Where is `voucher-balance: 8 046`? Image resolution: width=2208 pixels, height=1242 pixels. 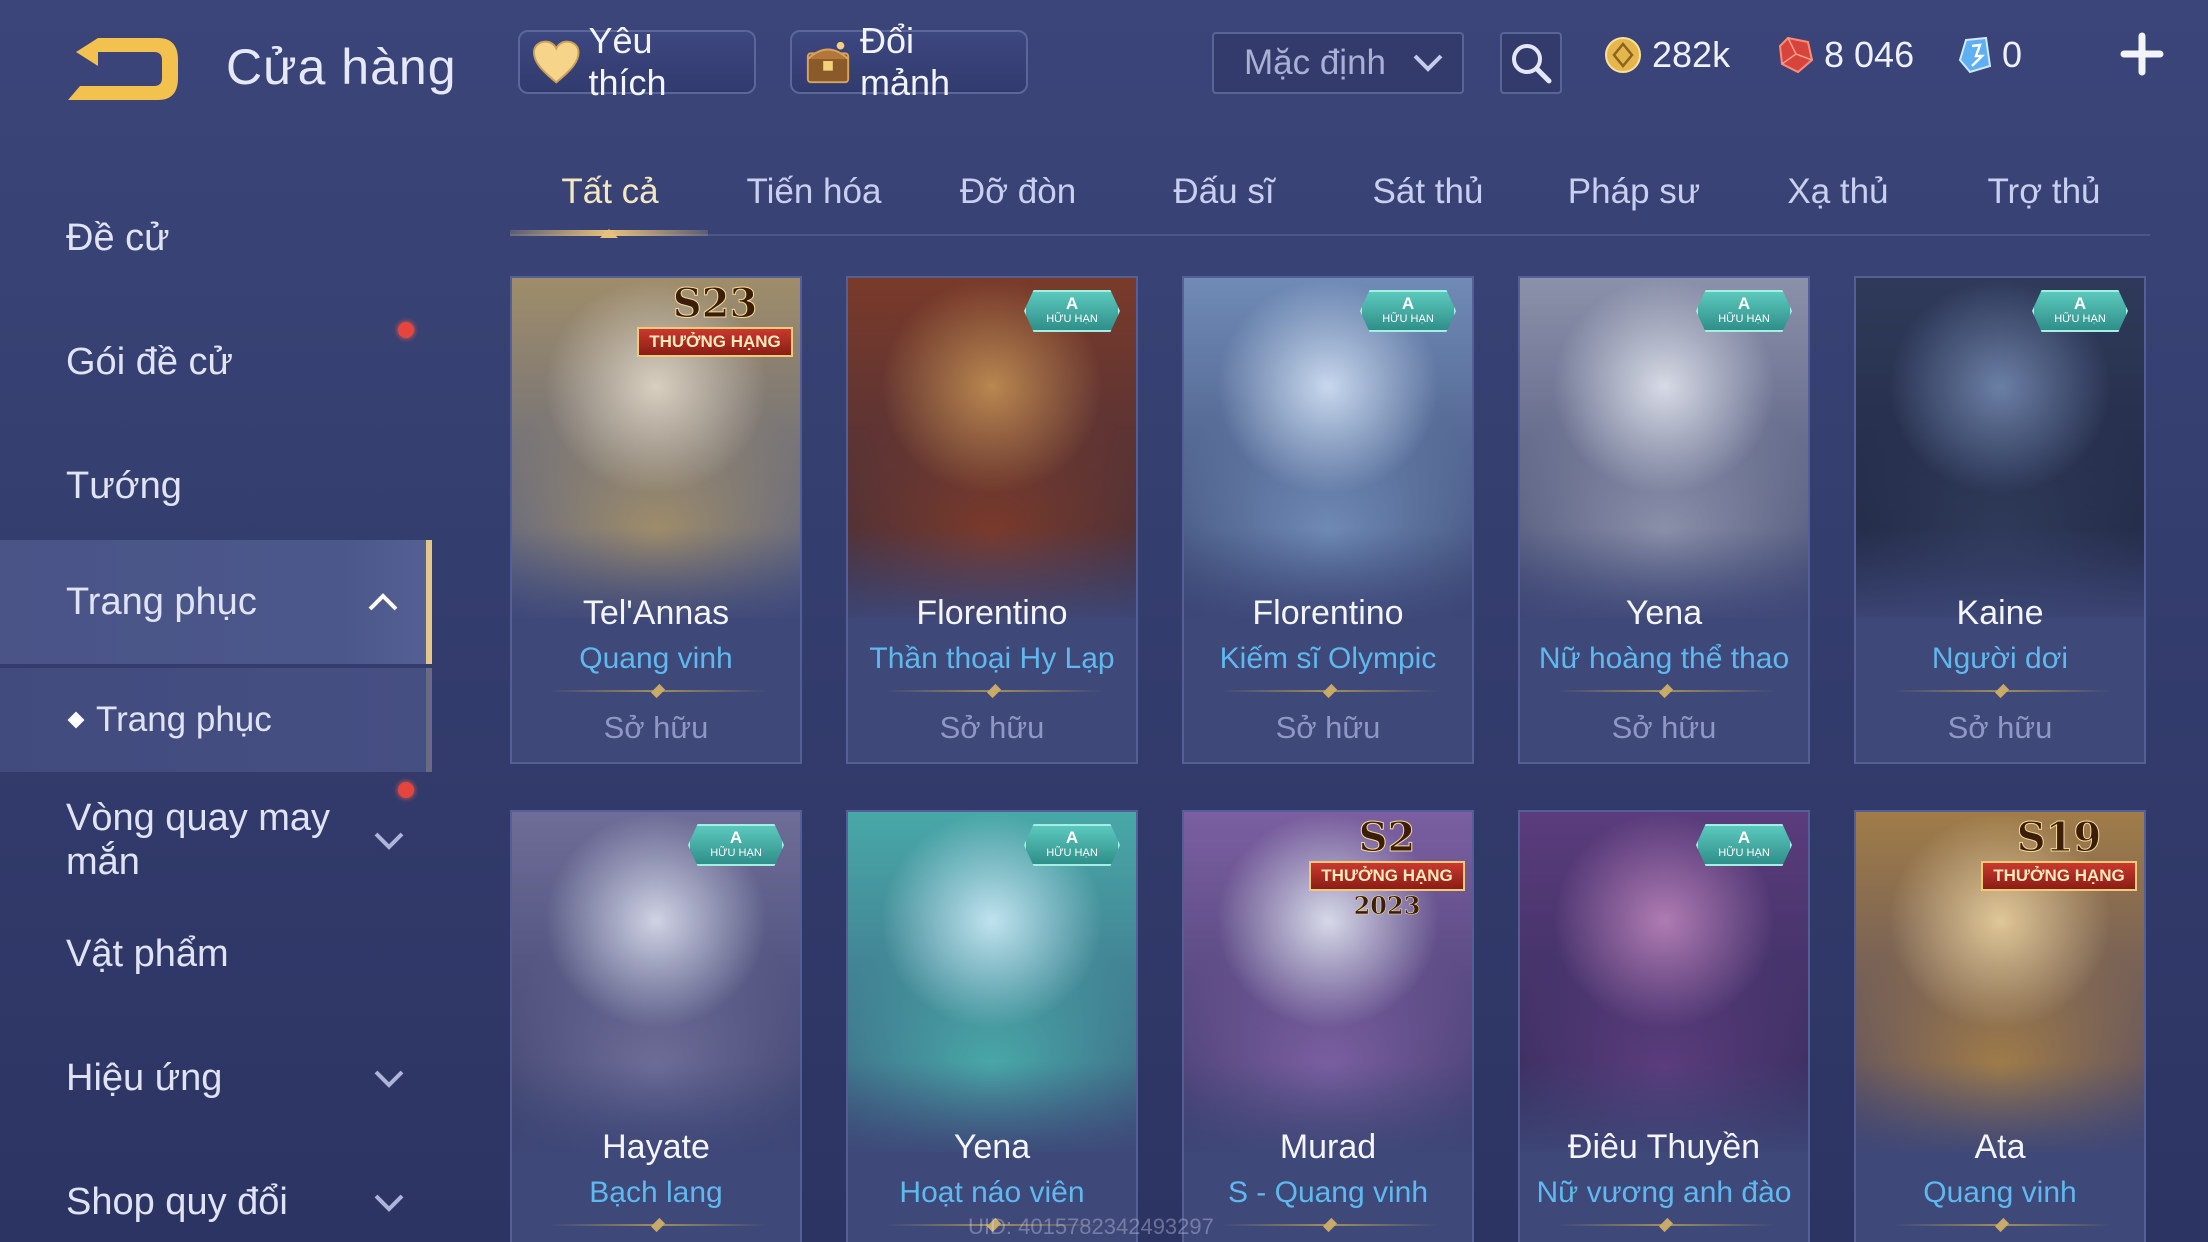
voucher-balance: 8 046 is located at coordinates (1846, 55).